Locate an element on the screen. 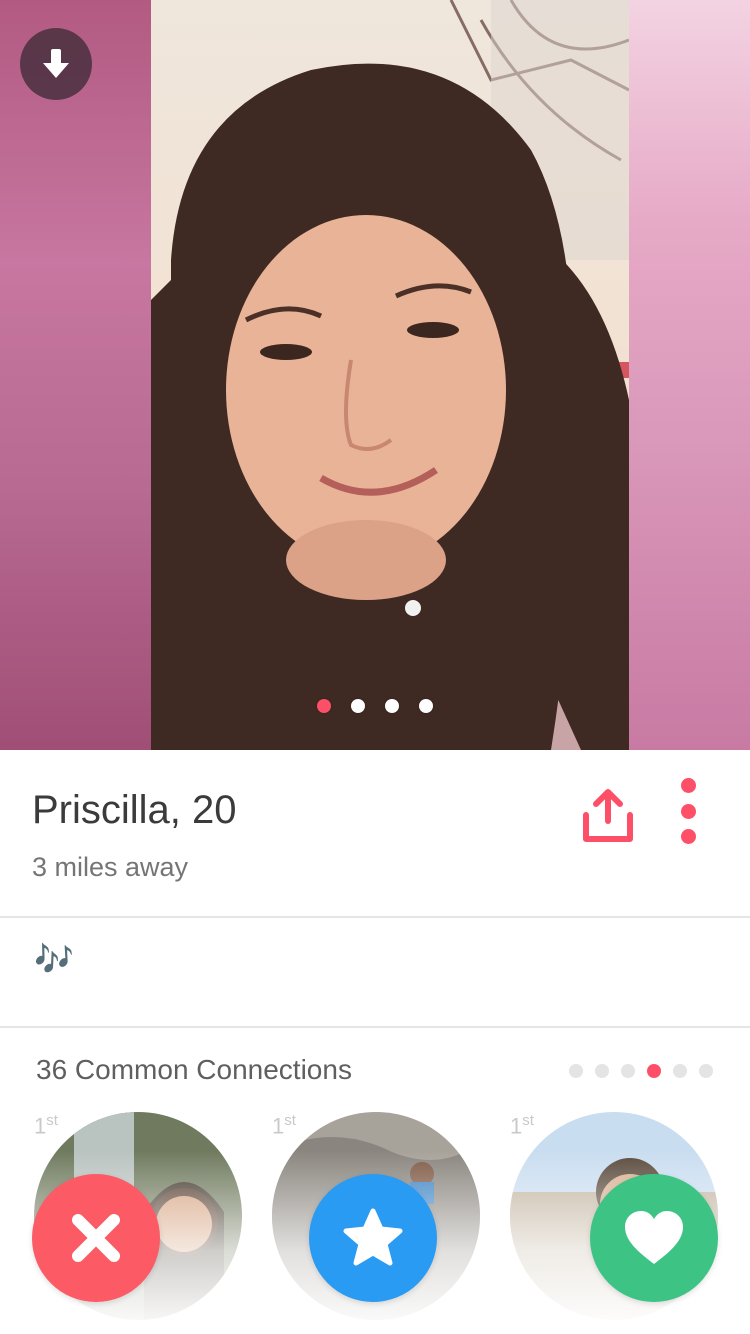  photo-blur-right is located at coordinates (689, 375).